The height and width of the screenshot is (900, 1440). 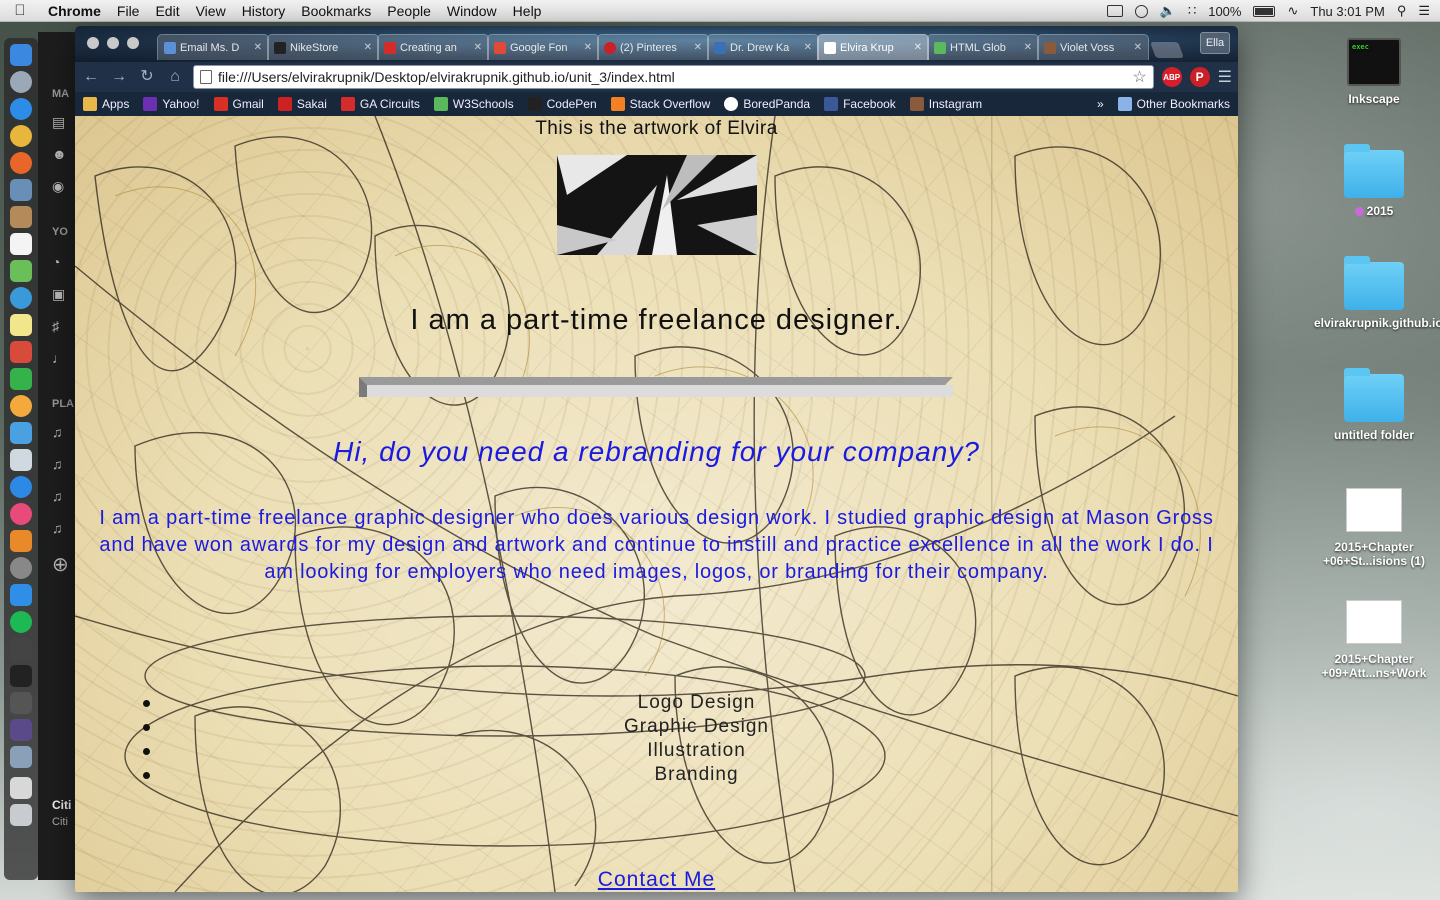 I want to click on photo-booth-icon, so click(x=21, y=352).